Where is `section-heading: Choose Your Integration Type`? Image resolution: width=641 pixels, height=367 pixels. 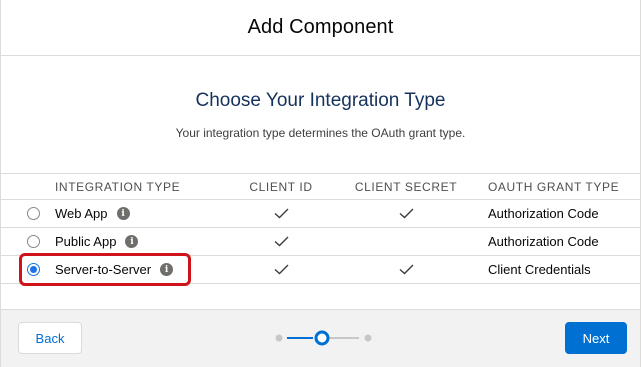
section-heading: Choose Your Integration Type is located at coordinates (320, 100).